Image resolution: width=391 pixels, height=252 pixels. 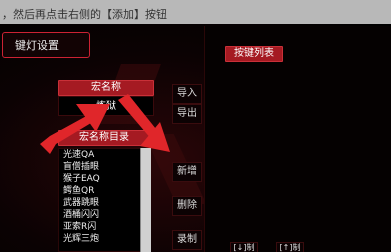 I want to click on instruction-text: ，然后再点击右侧的【添加】按钮, so click(x=84, y=14).